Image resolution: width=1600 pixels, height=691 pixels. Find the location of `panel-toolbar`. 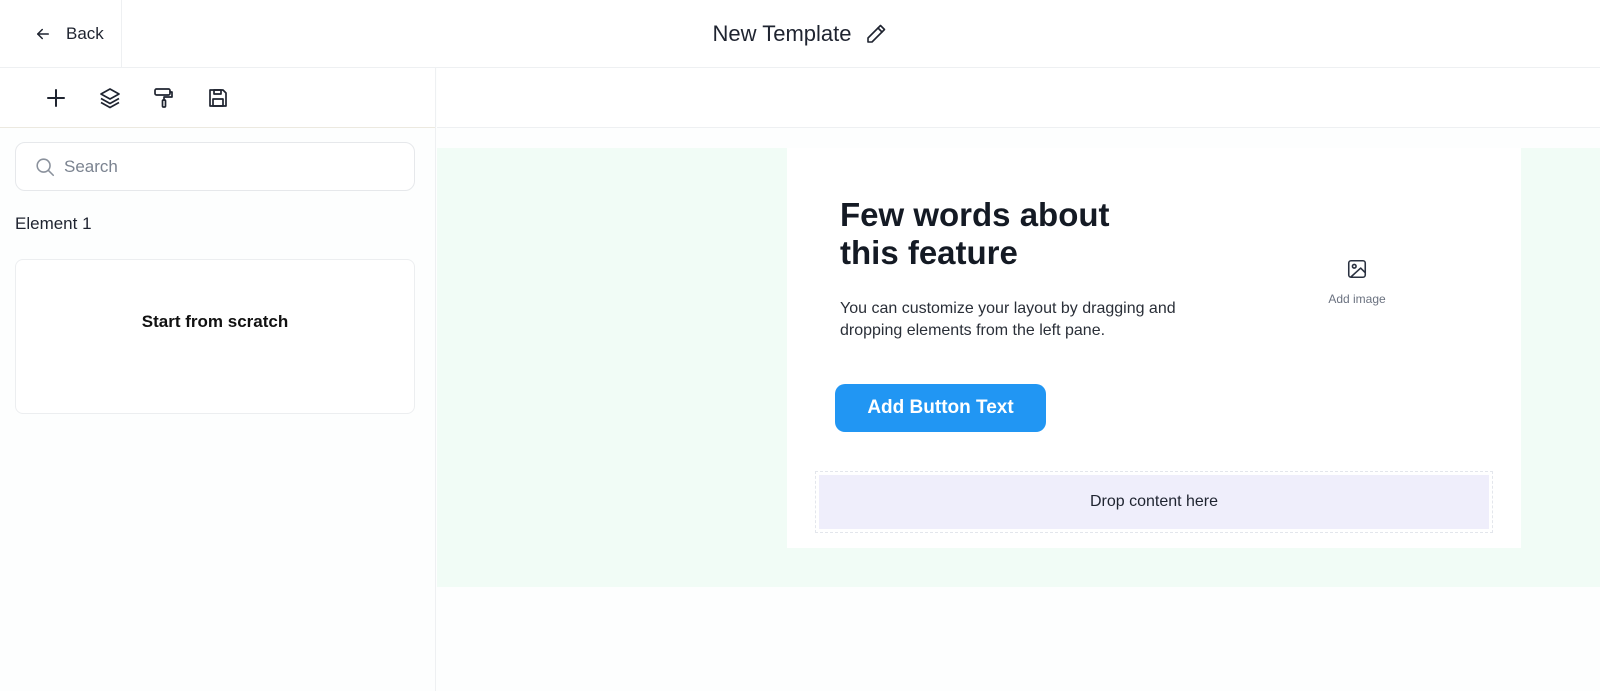

panel-toolbar is located at coordinates (217, 98).